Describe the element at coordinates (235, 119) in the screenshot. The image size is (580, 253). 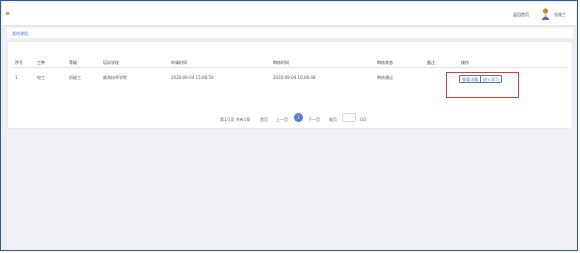
I see `pagination-summary: 第1/1页 共有1条` at that location.